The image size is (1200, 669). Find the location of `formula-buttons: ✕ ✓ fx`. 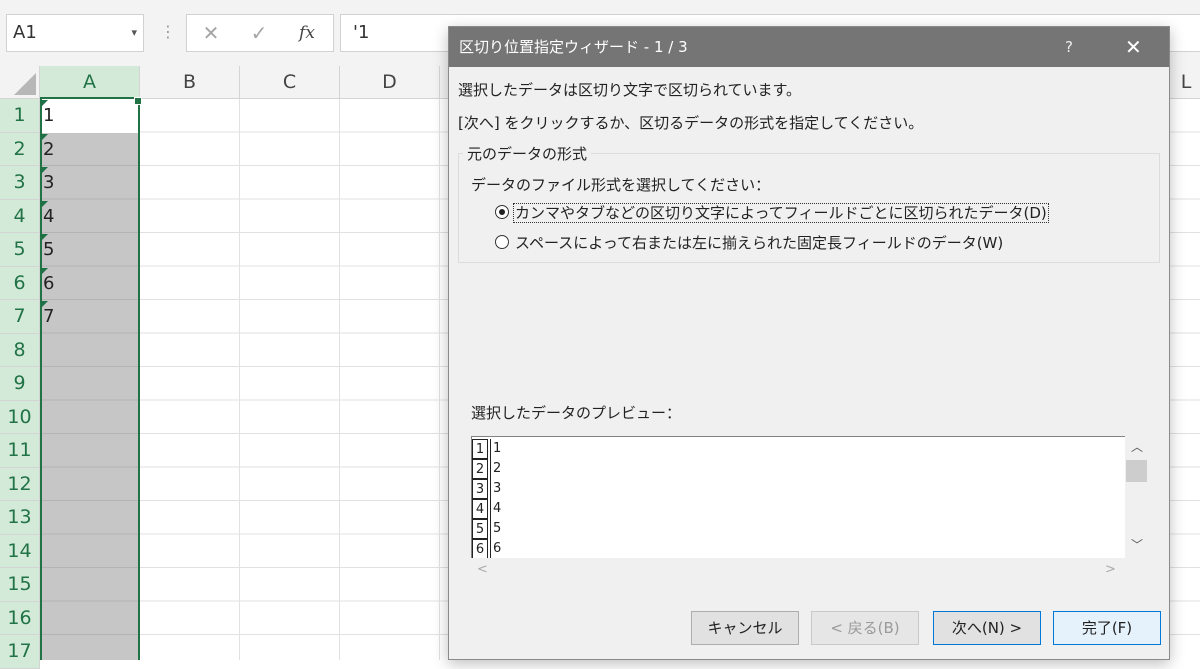

formula-buttons: ✕ ✓ fx is located at coordinates (260, 33).